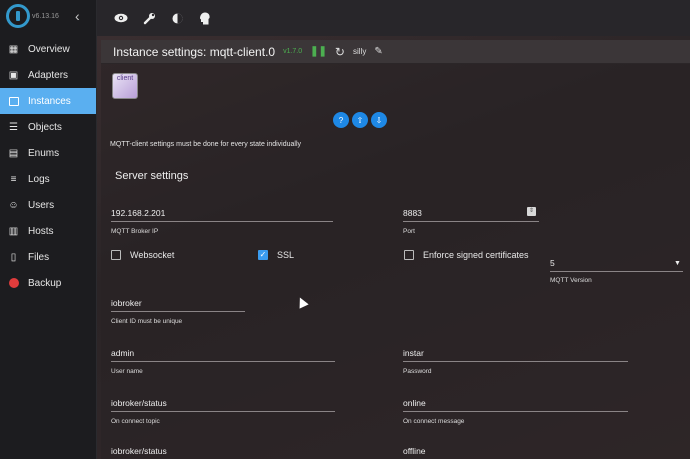  What do you see at coordinates (434, 421) in the screenshot?
I see `on-connect-message-label: On connect message` at bounding box center [434, 421].